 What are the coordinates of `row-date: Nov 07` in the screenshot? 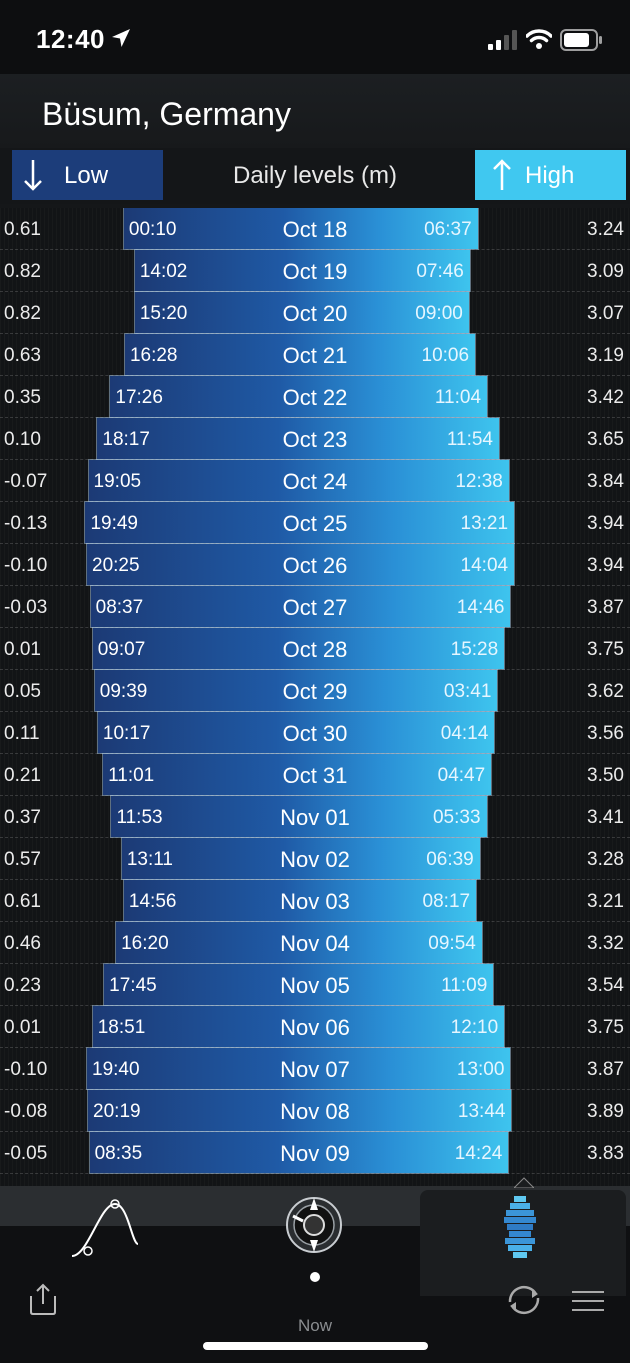 It's located at (315, 1069).